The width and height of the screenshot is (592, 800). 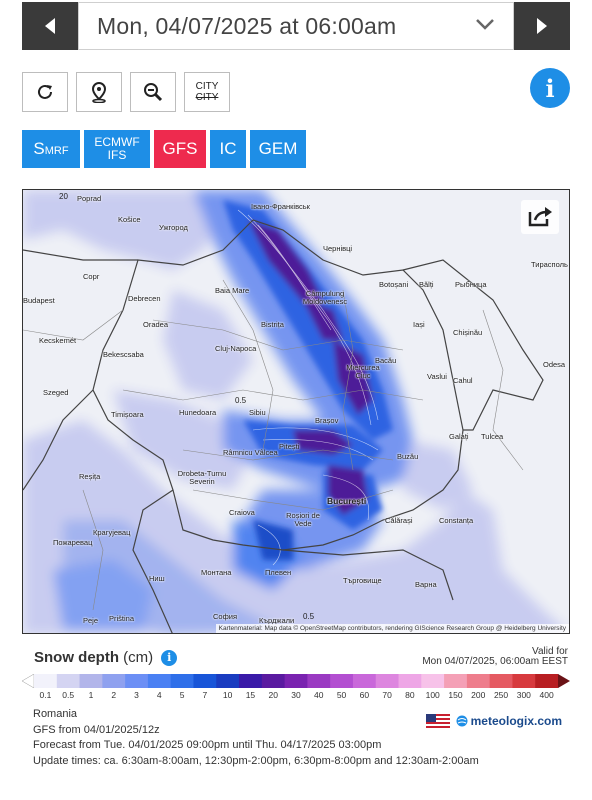 What do you see at coordinates (550, 88) in the screenshot?
I see `info-button: i` at bounding box center [550, 88].